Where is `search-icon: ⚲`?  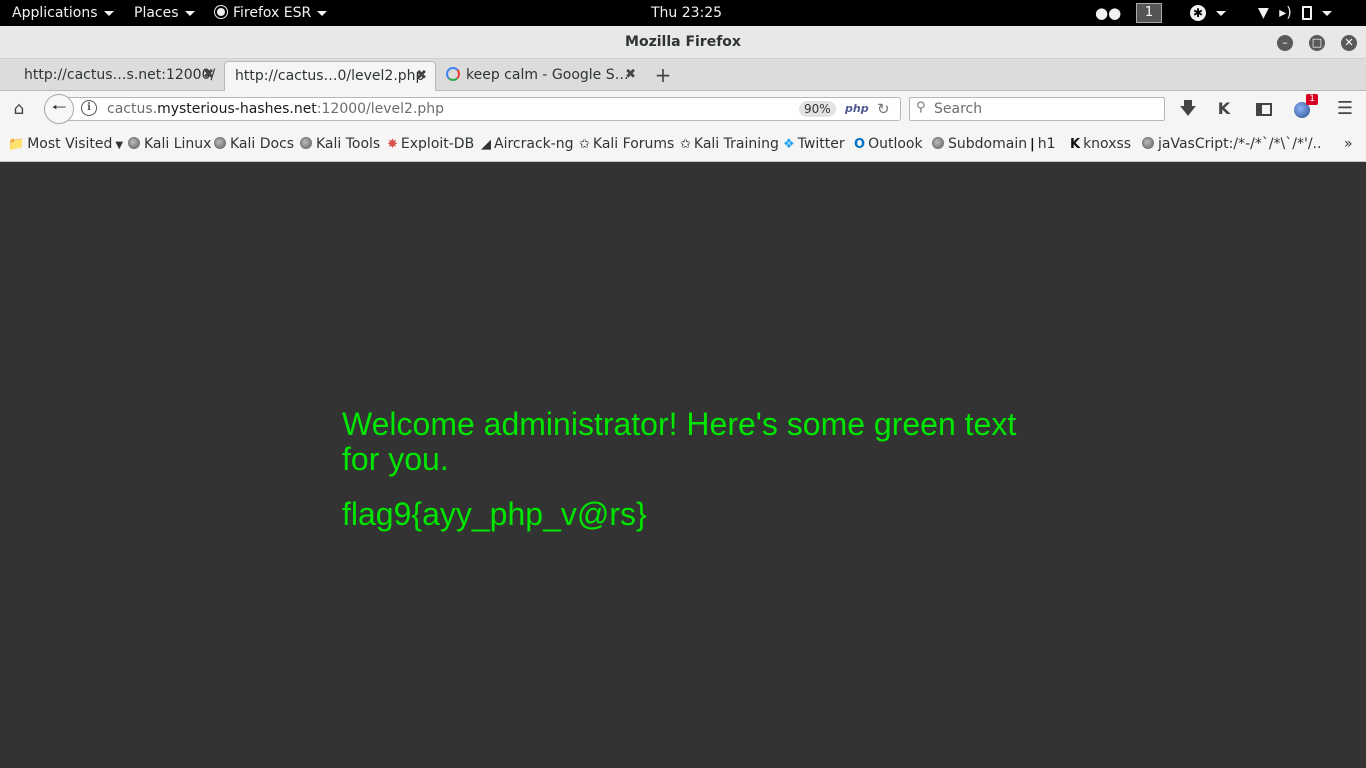
search-icon: ⚲ is located at coordinates (921, 107).